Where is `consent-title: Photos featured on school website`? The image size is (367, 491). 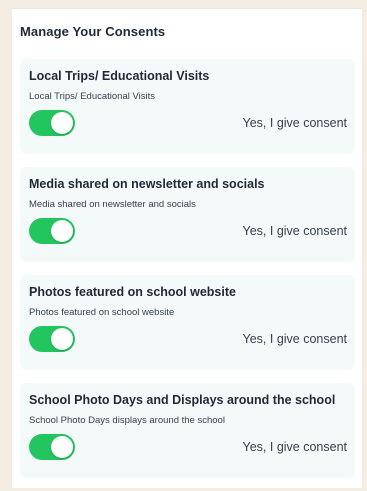 consent-title: Photos featured on school website is located at coordinates (132, 292).